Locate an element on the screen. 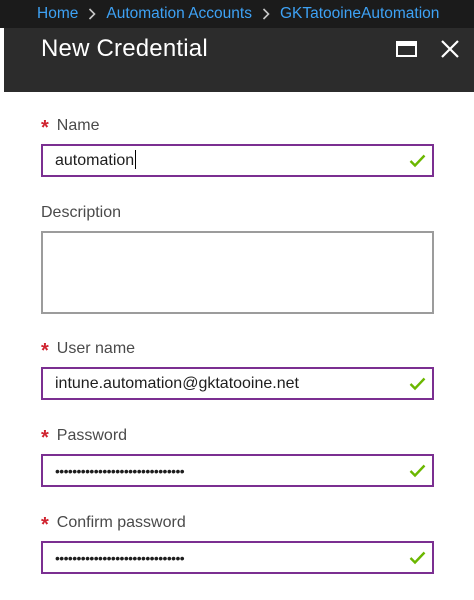  password-label: * Password is located at coordinates (84, 437).